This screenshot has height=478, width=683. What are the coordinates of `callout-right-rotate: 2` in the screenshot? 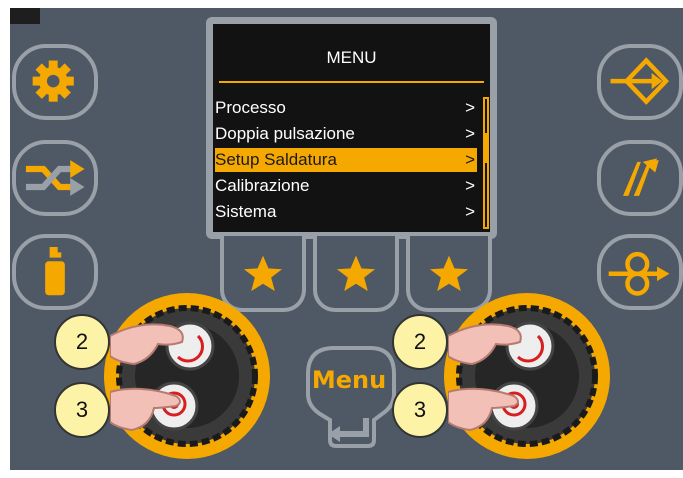 It's located at (420, 342).